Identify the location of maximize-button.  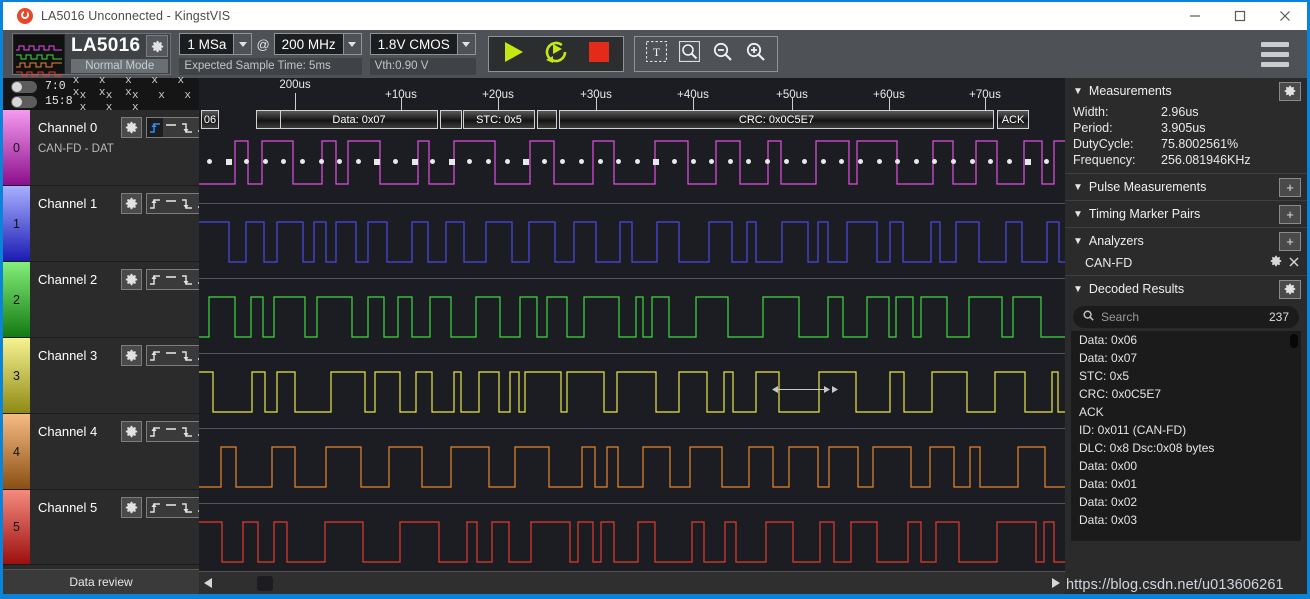
(1239, 16).